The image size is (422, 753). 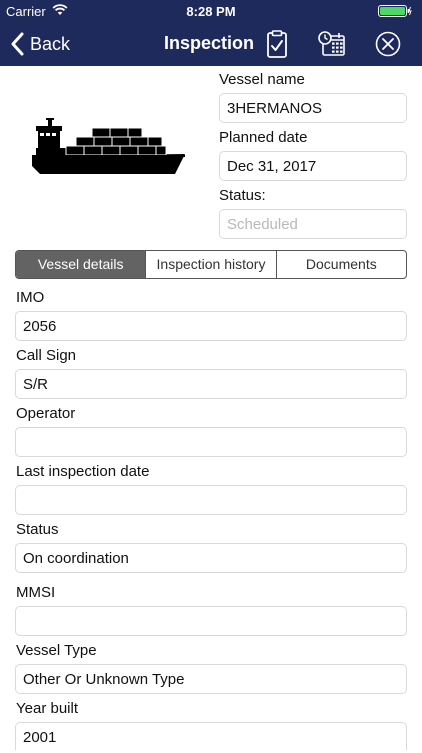 I want to click on calendar-schedule-icon, so click(x=332, y=44).